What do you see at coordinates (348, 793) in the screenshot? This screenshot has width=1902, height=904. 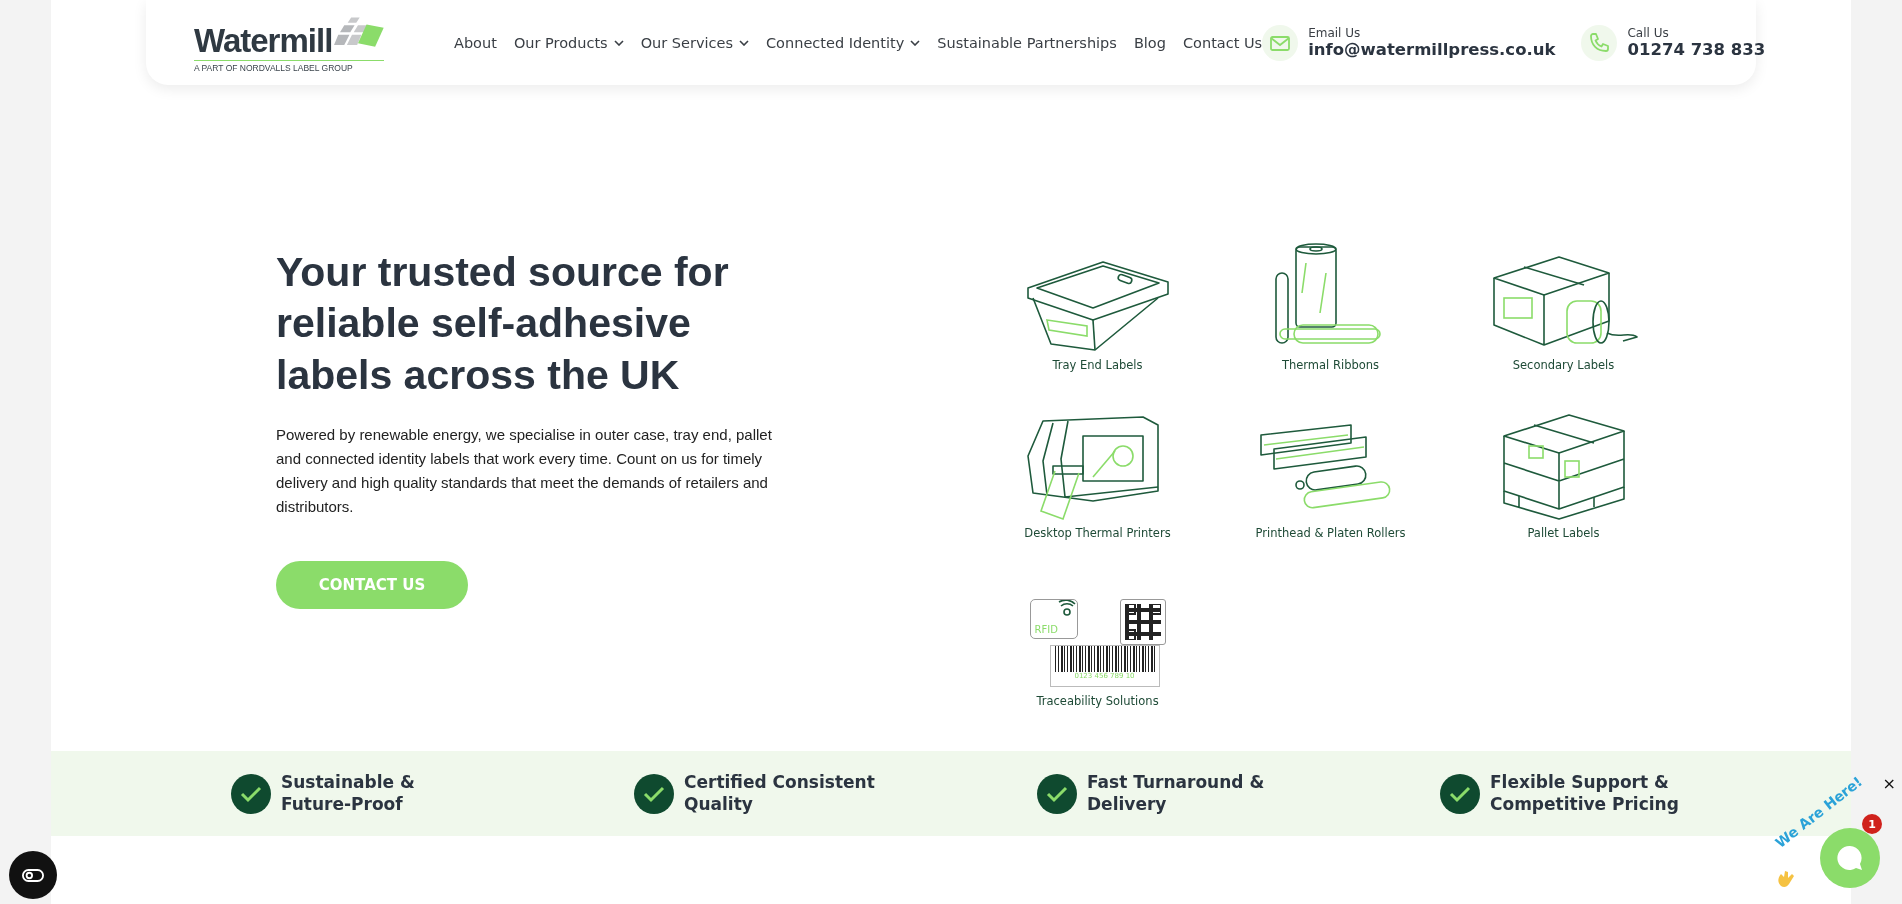 I see `feature-title: Sustainable & Future-Proof` at bounding box center [348, 793].